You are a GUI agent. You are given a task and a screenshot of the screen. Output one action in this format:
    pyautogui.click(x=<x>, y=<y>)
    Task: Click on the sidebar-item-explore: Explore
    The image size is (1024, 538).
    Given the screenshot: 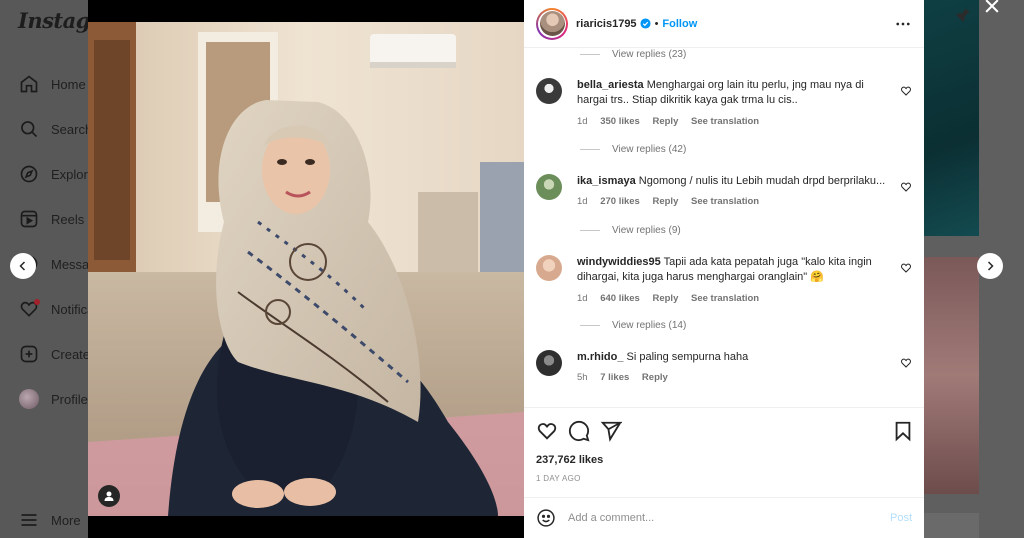 What is the action you would take?
    pyautogui.click(x=56, y=174)
    